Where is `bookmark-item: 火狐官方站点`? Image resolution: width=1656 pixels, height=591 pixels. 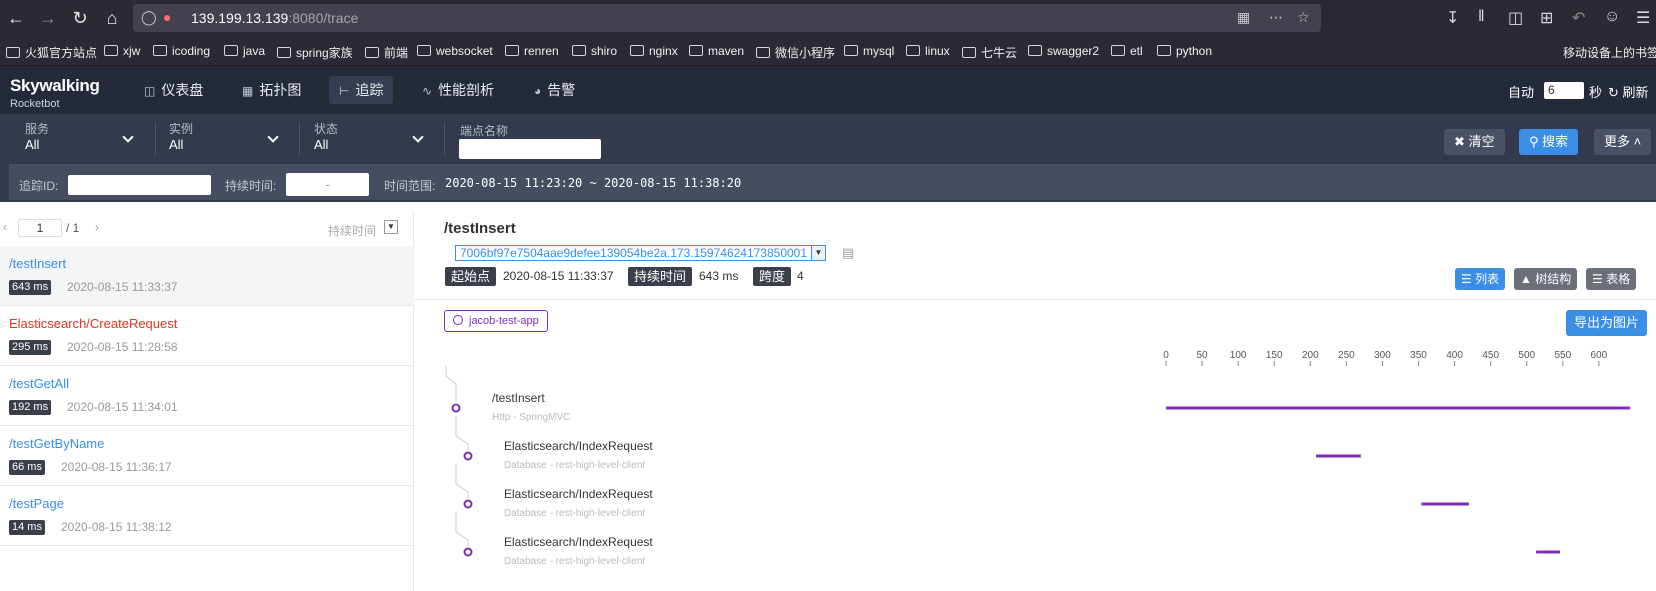 bookmark-item: 火狐官方站点 is located at coordinates (51, 52).